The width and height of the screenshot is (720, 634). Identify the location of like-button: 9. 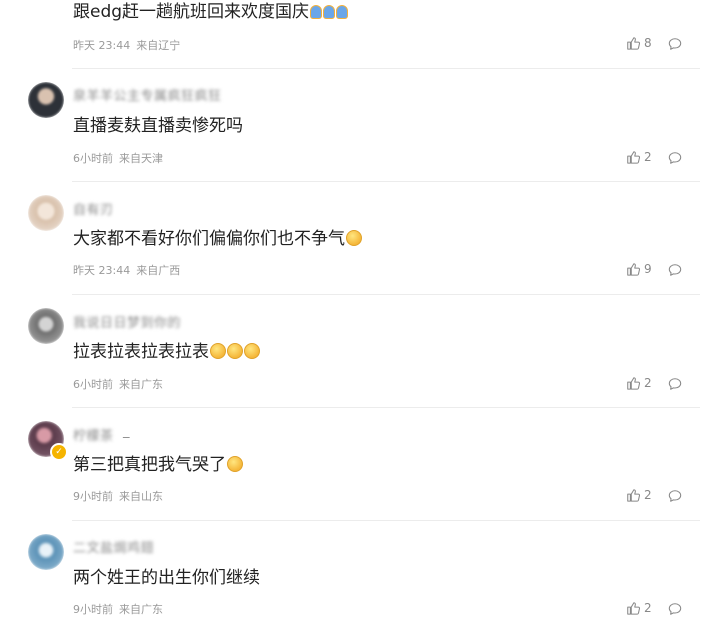
(639, 269).